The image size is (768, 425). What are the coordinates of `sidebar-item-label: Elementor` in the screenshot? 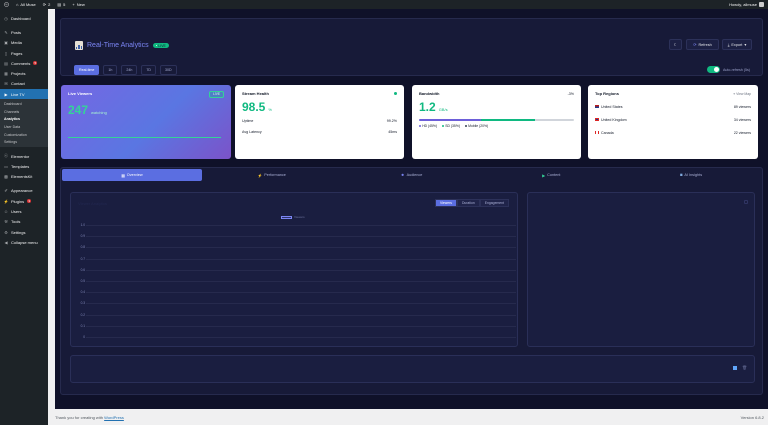 It's located at (20, 156).